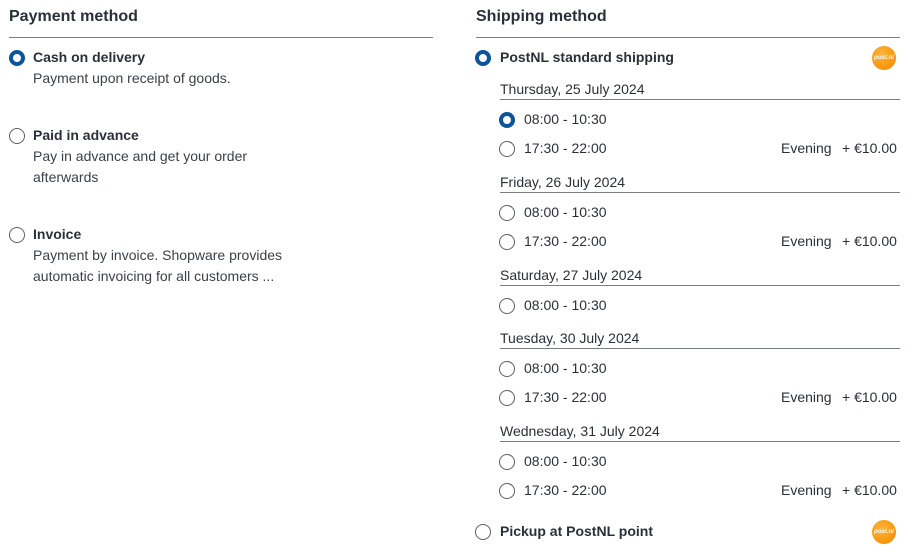 Image resolution: width=924 pixels, height=558 pixels. Describe the element at coordinates (57, 234) in the screenshot. I see `payment-option-label: Invoice` at that location.